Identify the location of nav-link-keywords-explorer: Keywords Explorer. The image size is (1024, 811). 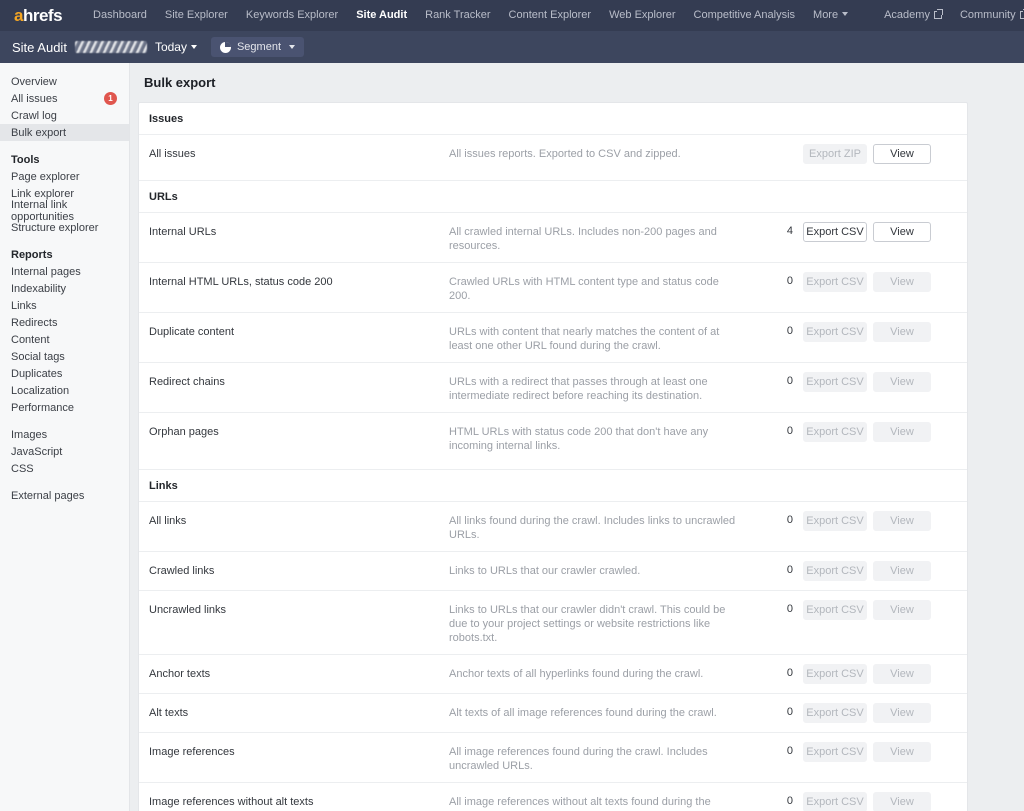
(292, 15).